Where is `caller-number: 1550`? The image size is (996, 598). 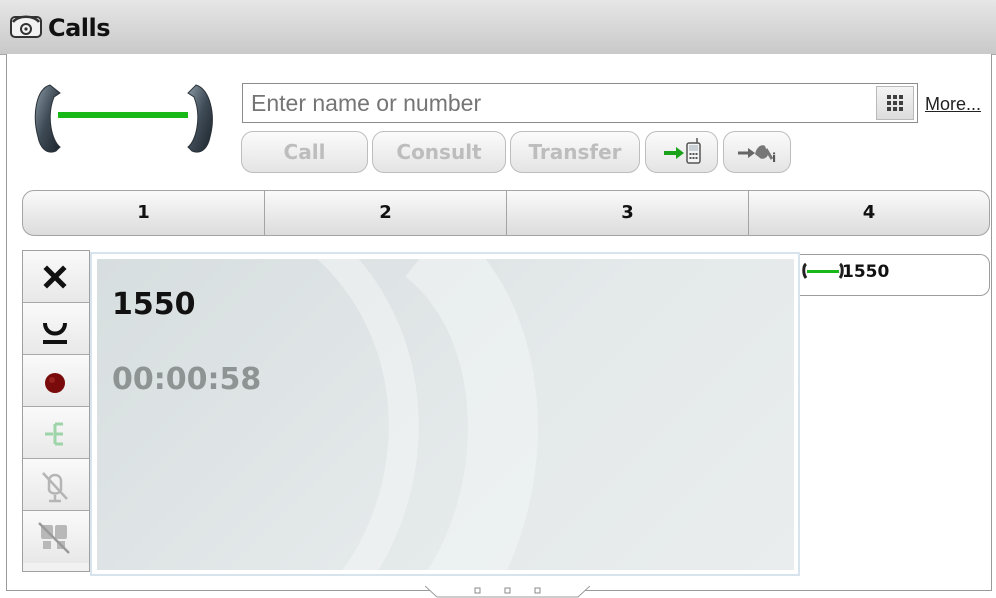 caller-number: 1550 is located at coordinates (154, 304).